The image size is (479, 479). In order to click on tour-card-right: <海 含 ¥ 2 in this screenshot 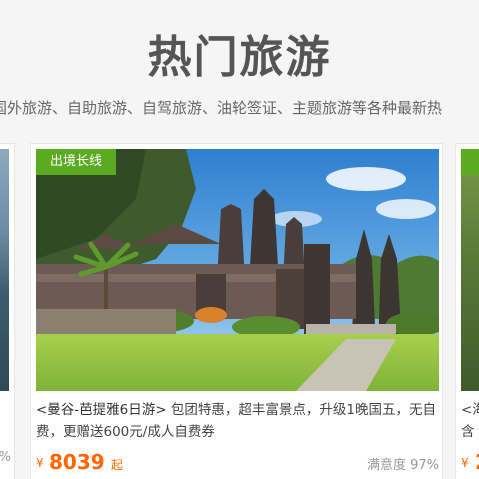, I will do `click(467, 311)`.